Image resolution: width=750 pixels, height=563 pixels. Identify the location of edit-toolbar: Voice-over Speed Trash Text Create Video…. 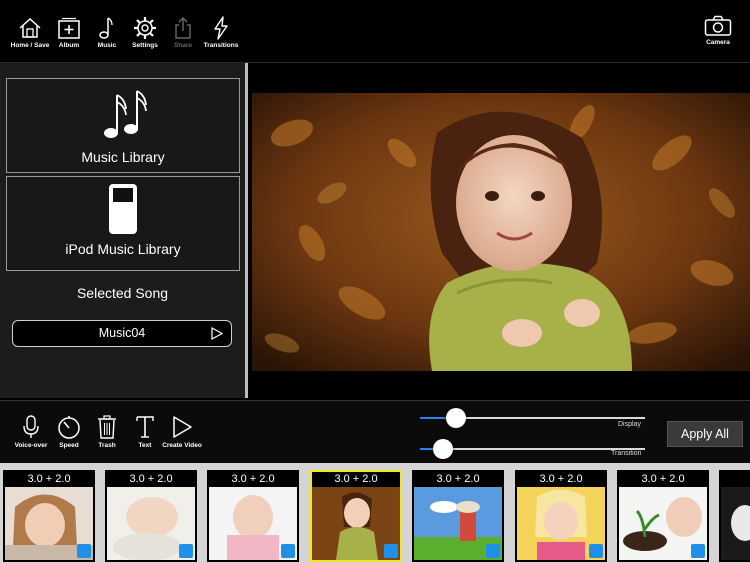
(375, 431).